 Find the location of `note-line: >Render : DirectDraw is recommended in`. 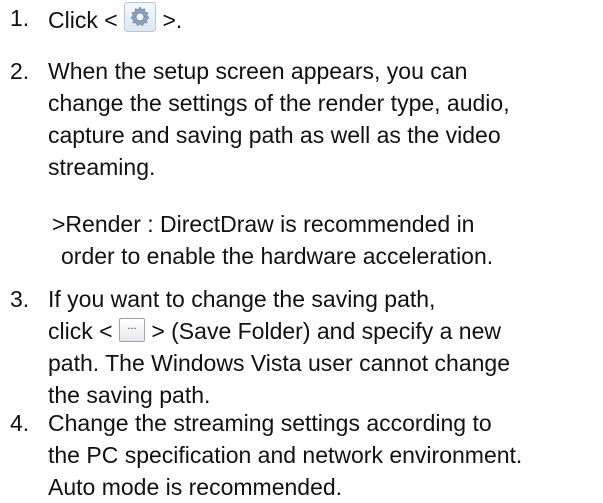

note-line: >Render : DirectDraw is recommended in is located at coordinates (263, 224).